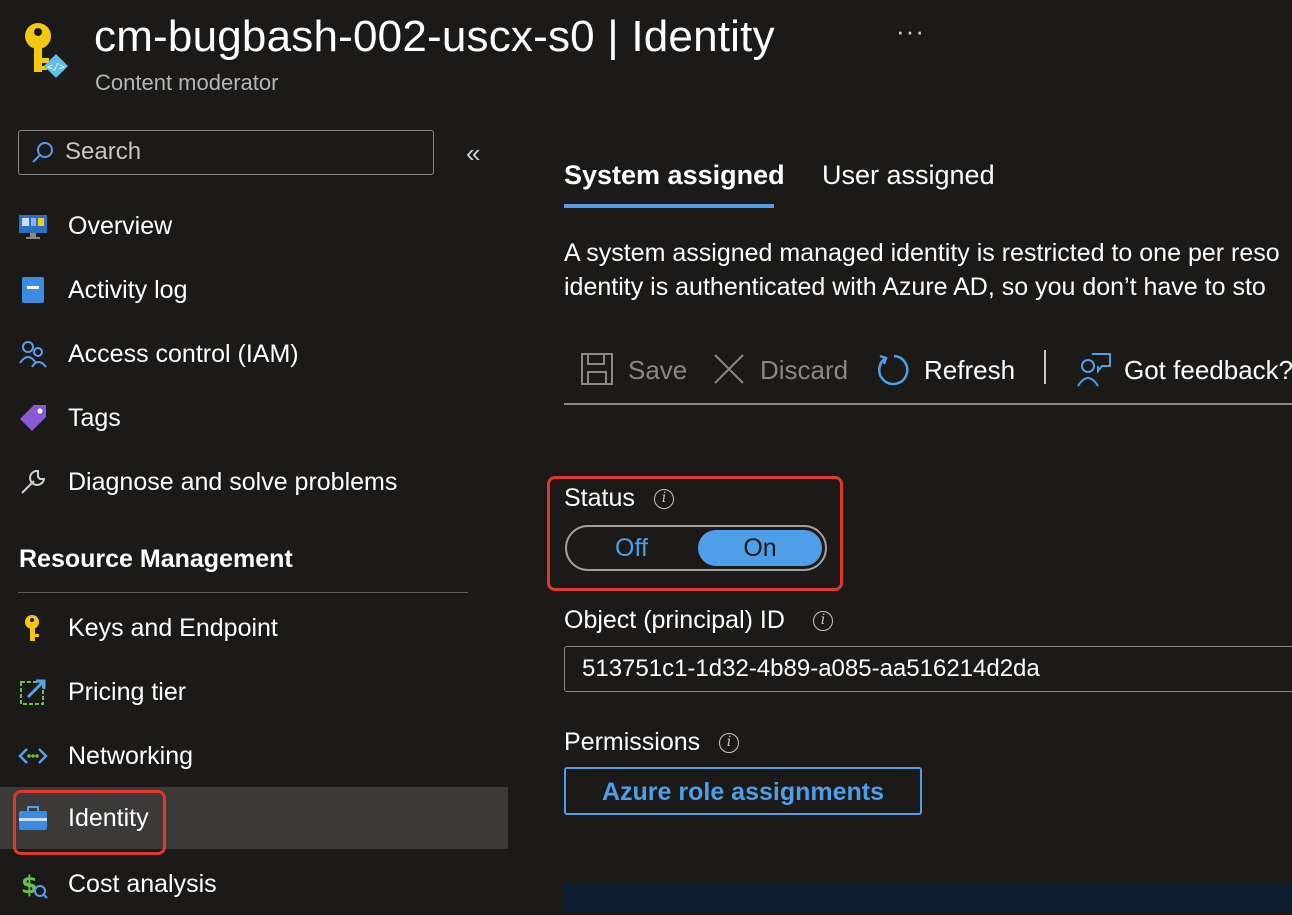 The image size is (1292, 915). I want to click on object-id-field: 513751c1-1d32-4b89-a085-aa516214d2da, so click(928, 669).